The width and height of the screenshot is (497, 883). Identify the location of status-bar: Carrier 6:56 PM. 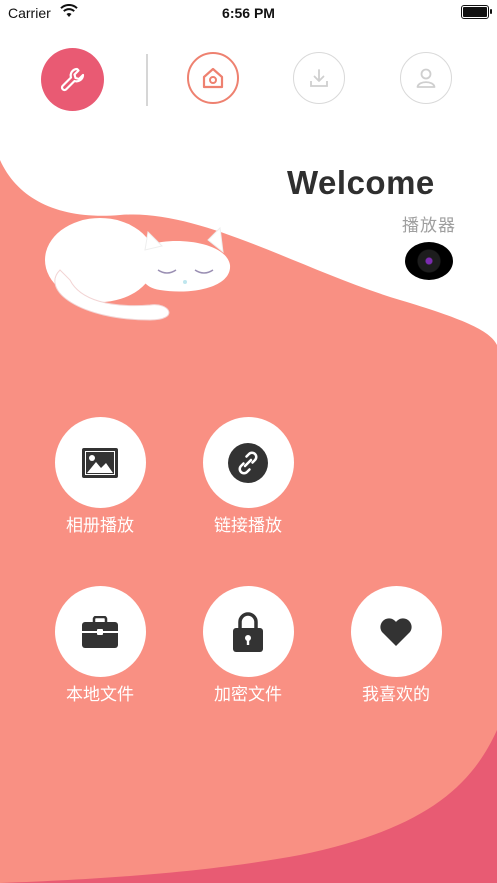
(248, 13).